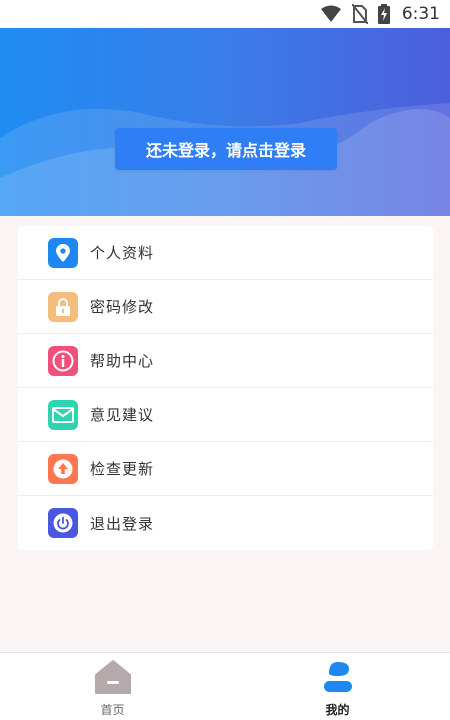 The image size is (450, 720). I want to click on location-pin-icon, so click(63, 252).